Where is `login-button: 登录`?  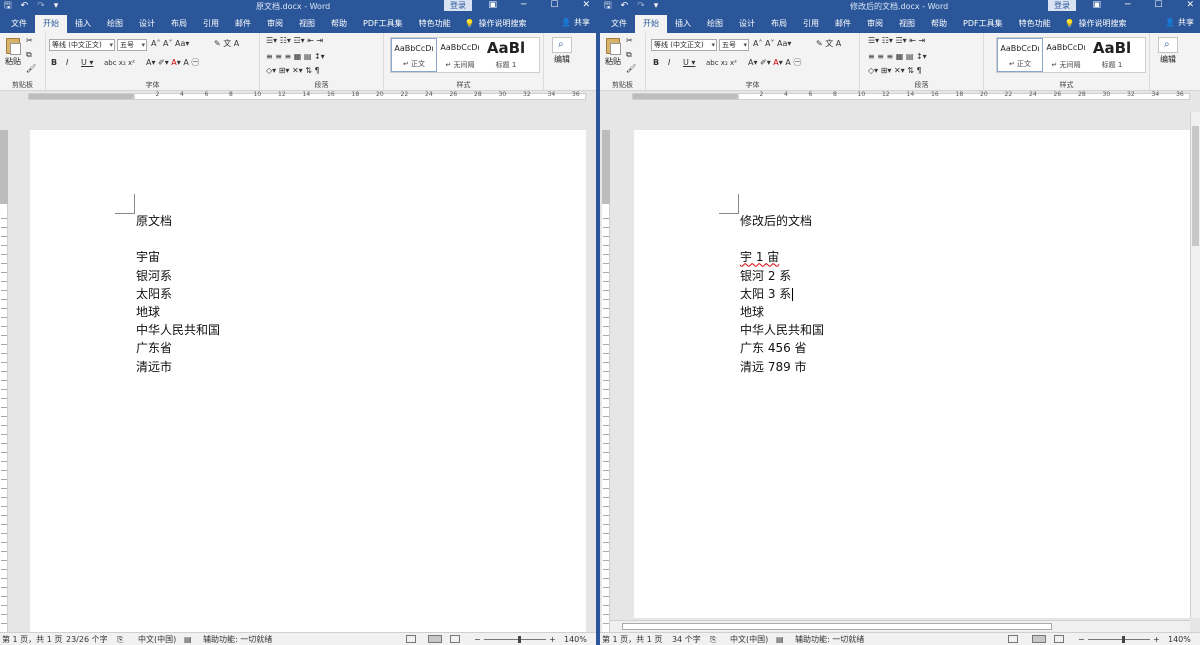
login-button: 登录 is located at coordinates (458, 5).